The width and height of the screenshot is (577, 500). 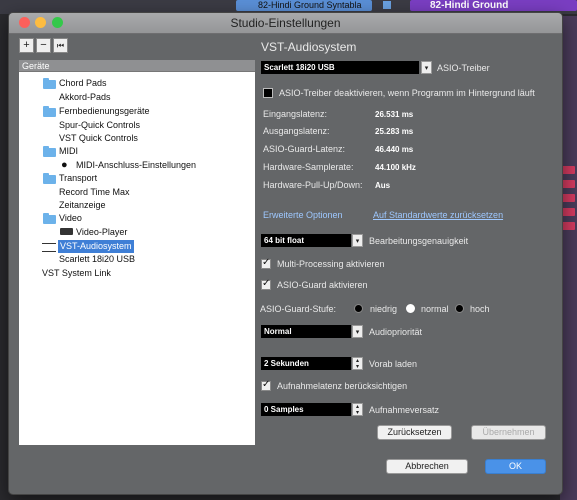 I want to click on tree-item-time-display: Zeitanzeige, so click(x=82, y=205).